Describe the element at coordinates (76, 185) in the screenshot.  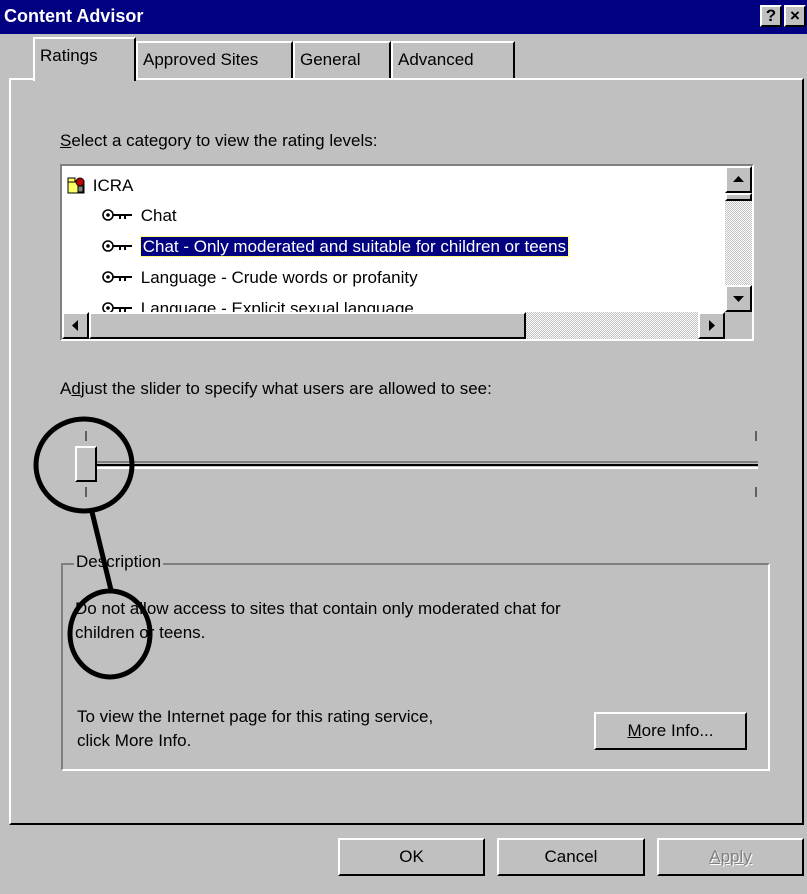
I see `ratings-folder-icon` at that location.